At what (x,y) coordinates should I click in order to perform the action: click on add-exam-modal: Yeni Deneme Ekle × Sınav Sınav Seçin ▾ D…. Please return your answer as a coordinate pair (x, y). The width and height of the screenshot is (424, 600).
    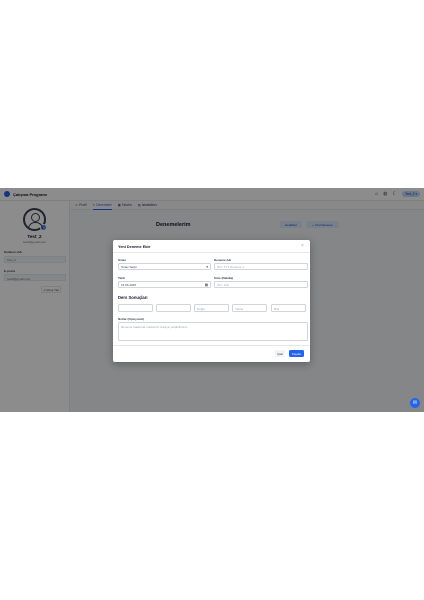
    Looking at the image, I should click on (211, 301).